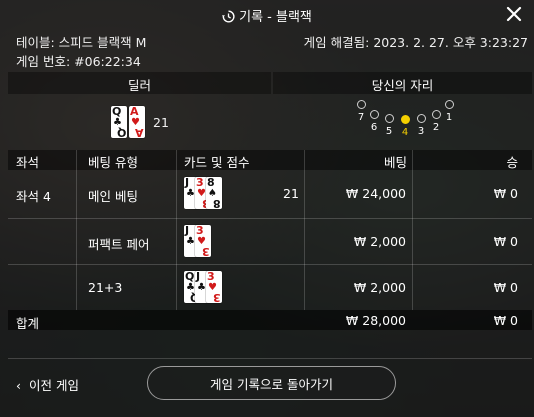 This screenshot has width=534, height=417. Describe the element at coordinates (271, 383) in the screenshot. I see `return-to-history-button: 게임 기록으로 돌아가기` at that location.